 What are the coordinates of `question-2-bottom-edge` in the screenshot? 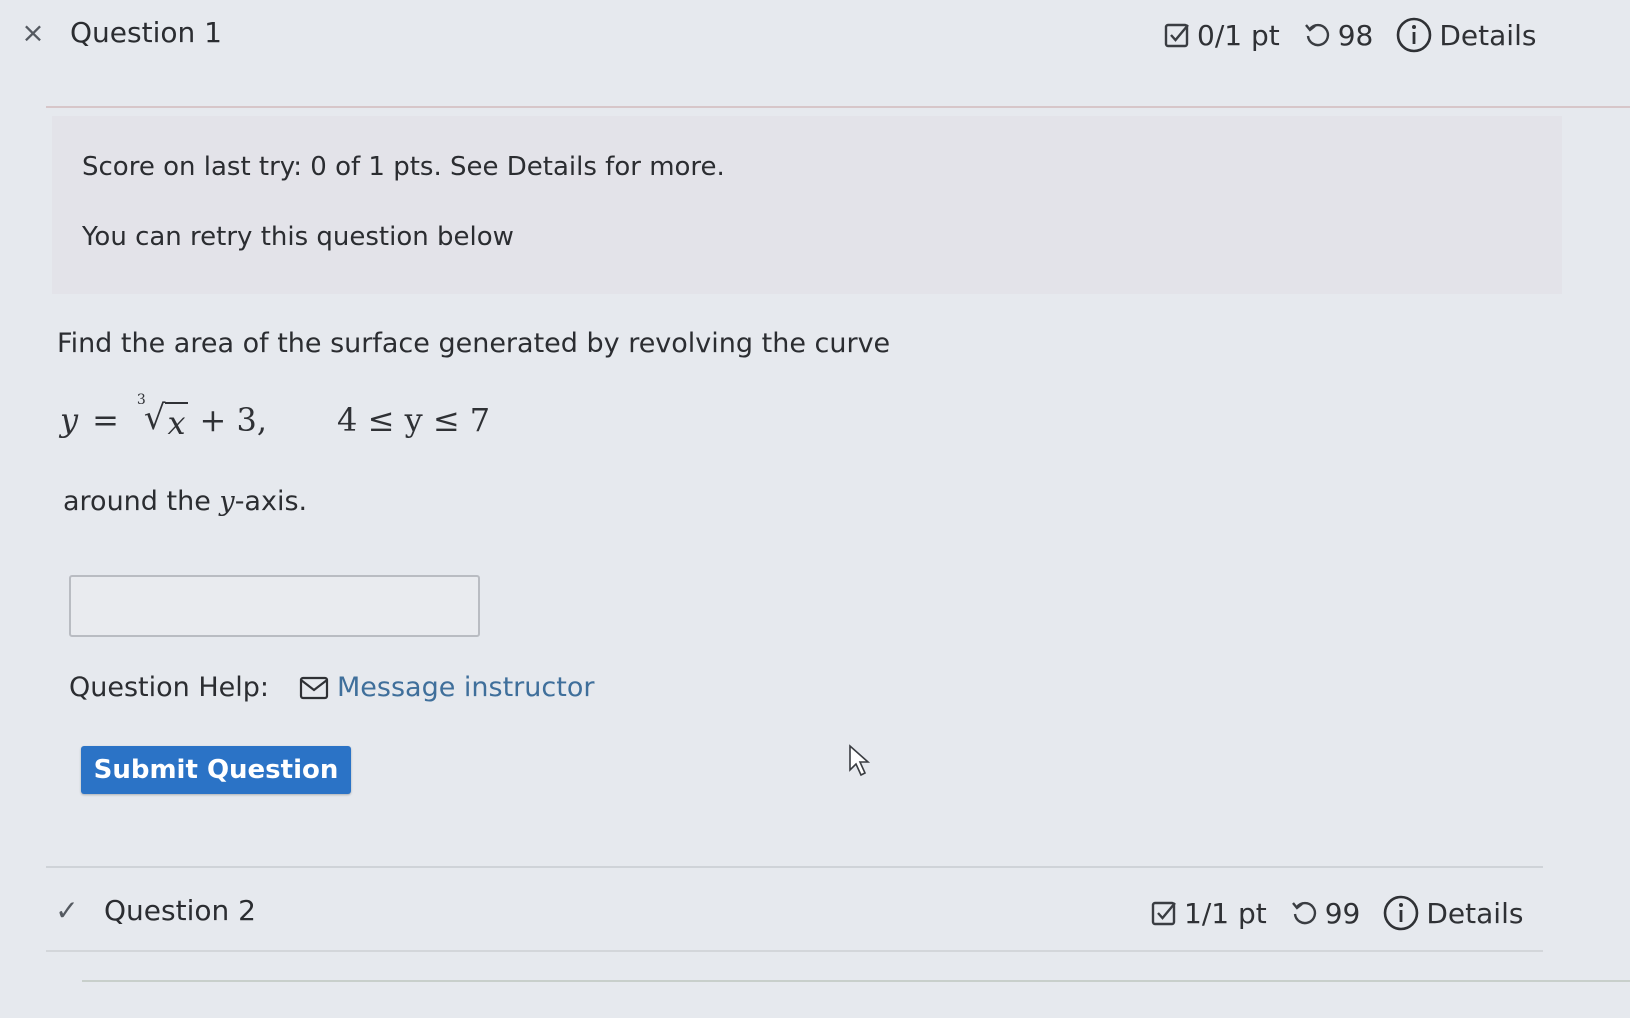 It's located at (856, 981).